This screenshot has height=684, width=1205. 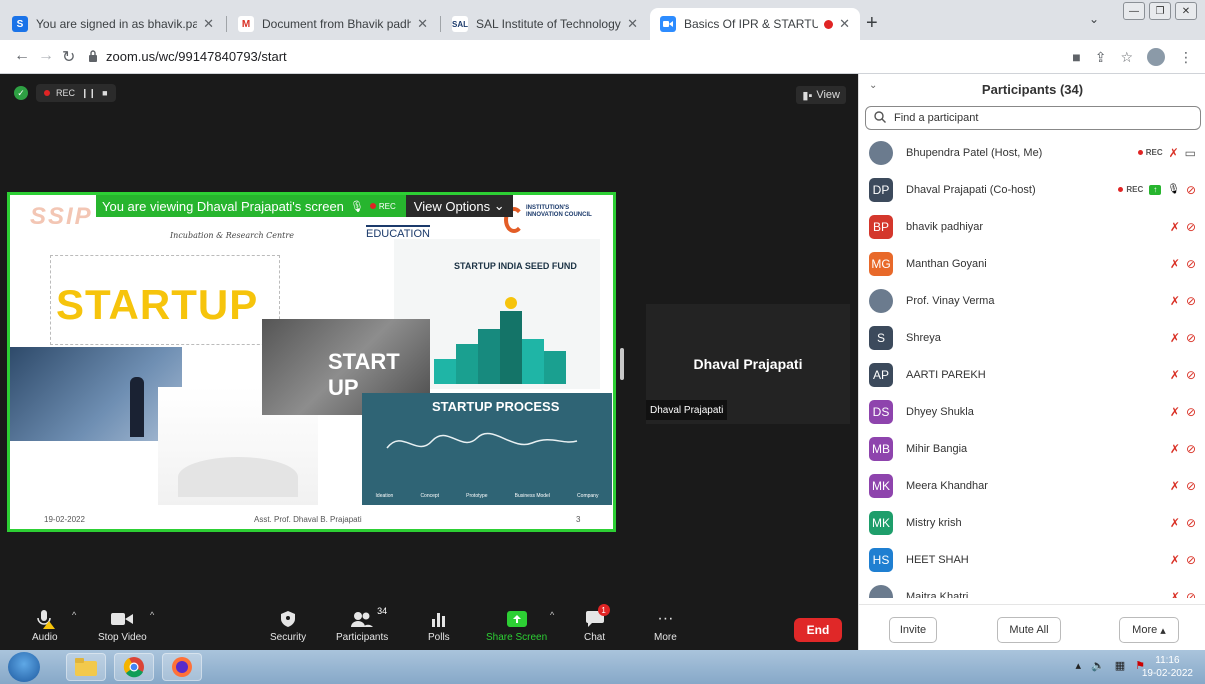 I want to click on polls-label: Polls, so click(x=439, y=637).